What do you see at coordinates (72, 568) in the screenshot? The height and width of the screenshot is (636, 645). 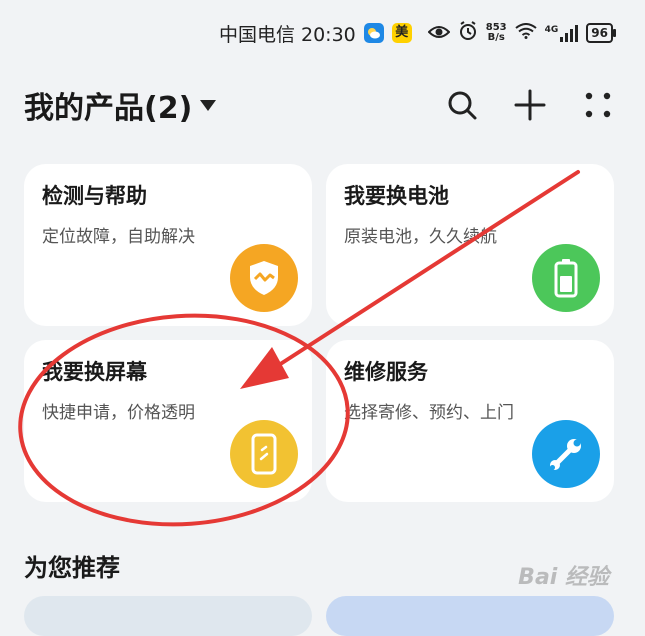 I see `recommend-section-title: 为您推荐` at bounding box center [72, 568].